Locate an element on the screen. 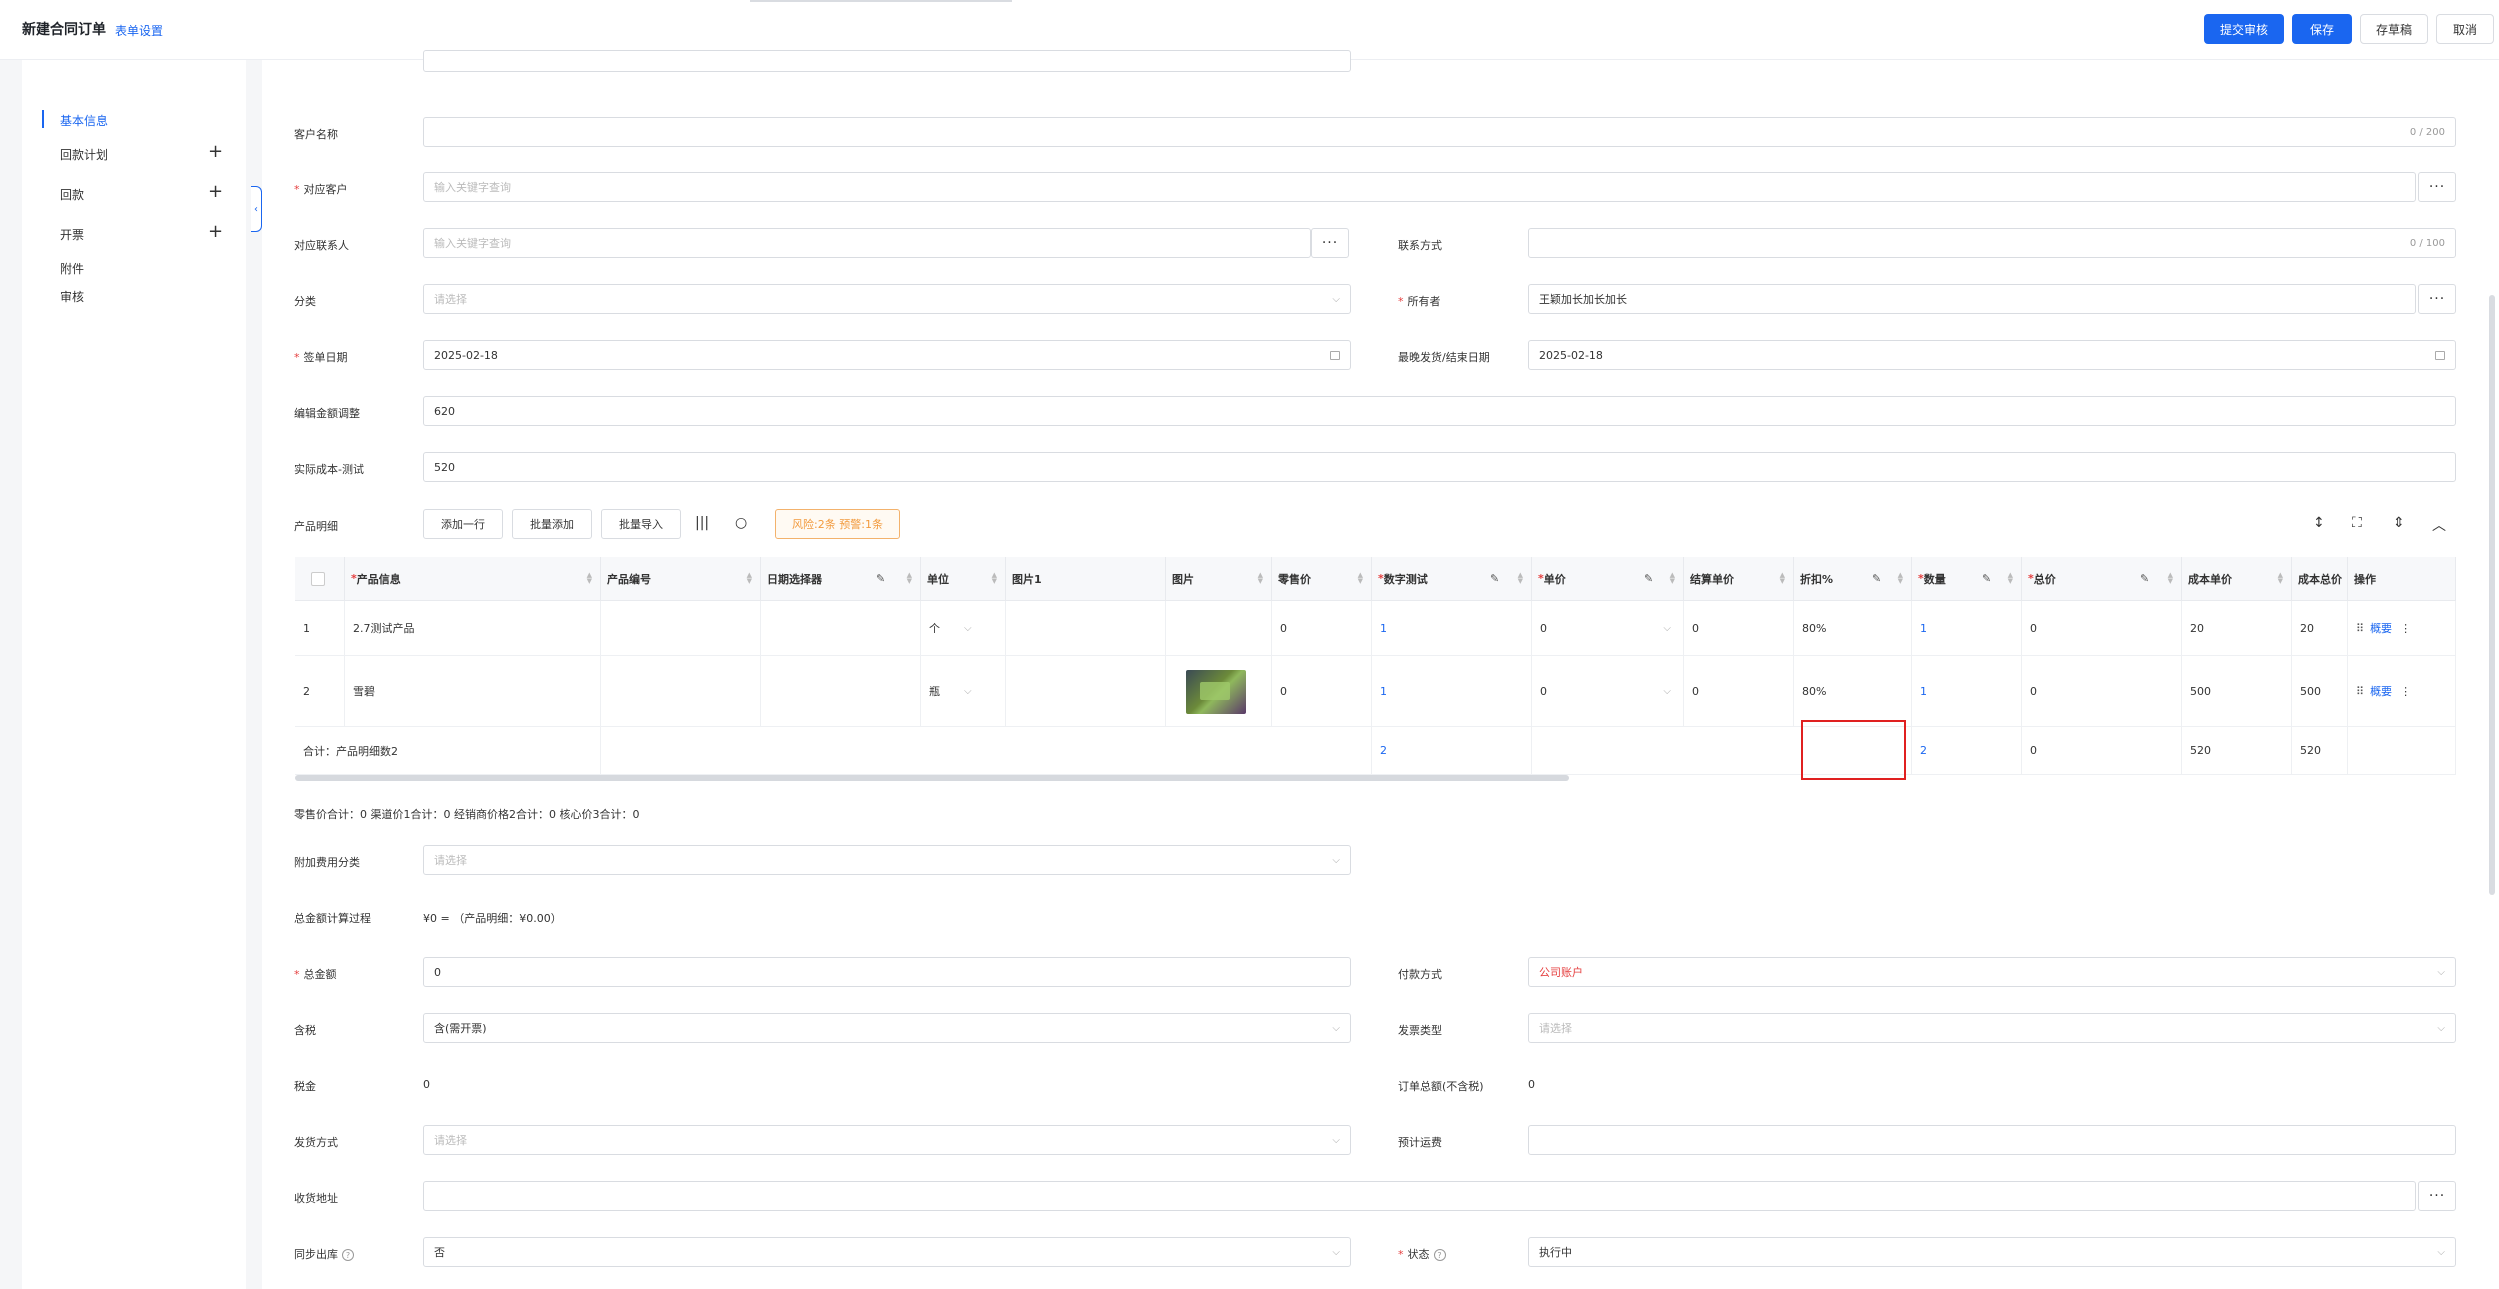 Image resolution: width=2499 pixels, height=1289 pixels. vertical-scrollbar is located at coordinates (2492, 595).